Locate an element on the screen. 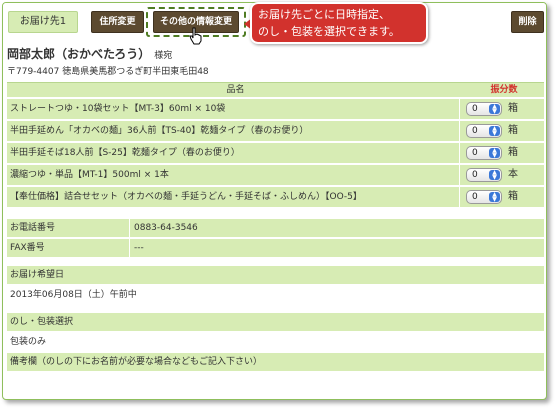 This screenshot has width=557, height=408. fax-label: FAX番号 is located at coordinates (27, 248).